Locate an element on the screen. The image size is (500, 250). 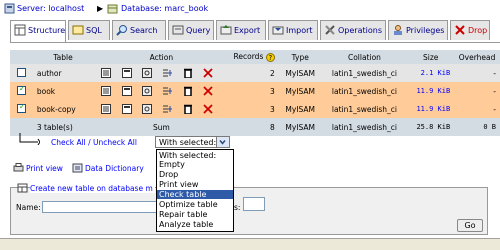
header-table: Table is located at coordinates (63, 57).